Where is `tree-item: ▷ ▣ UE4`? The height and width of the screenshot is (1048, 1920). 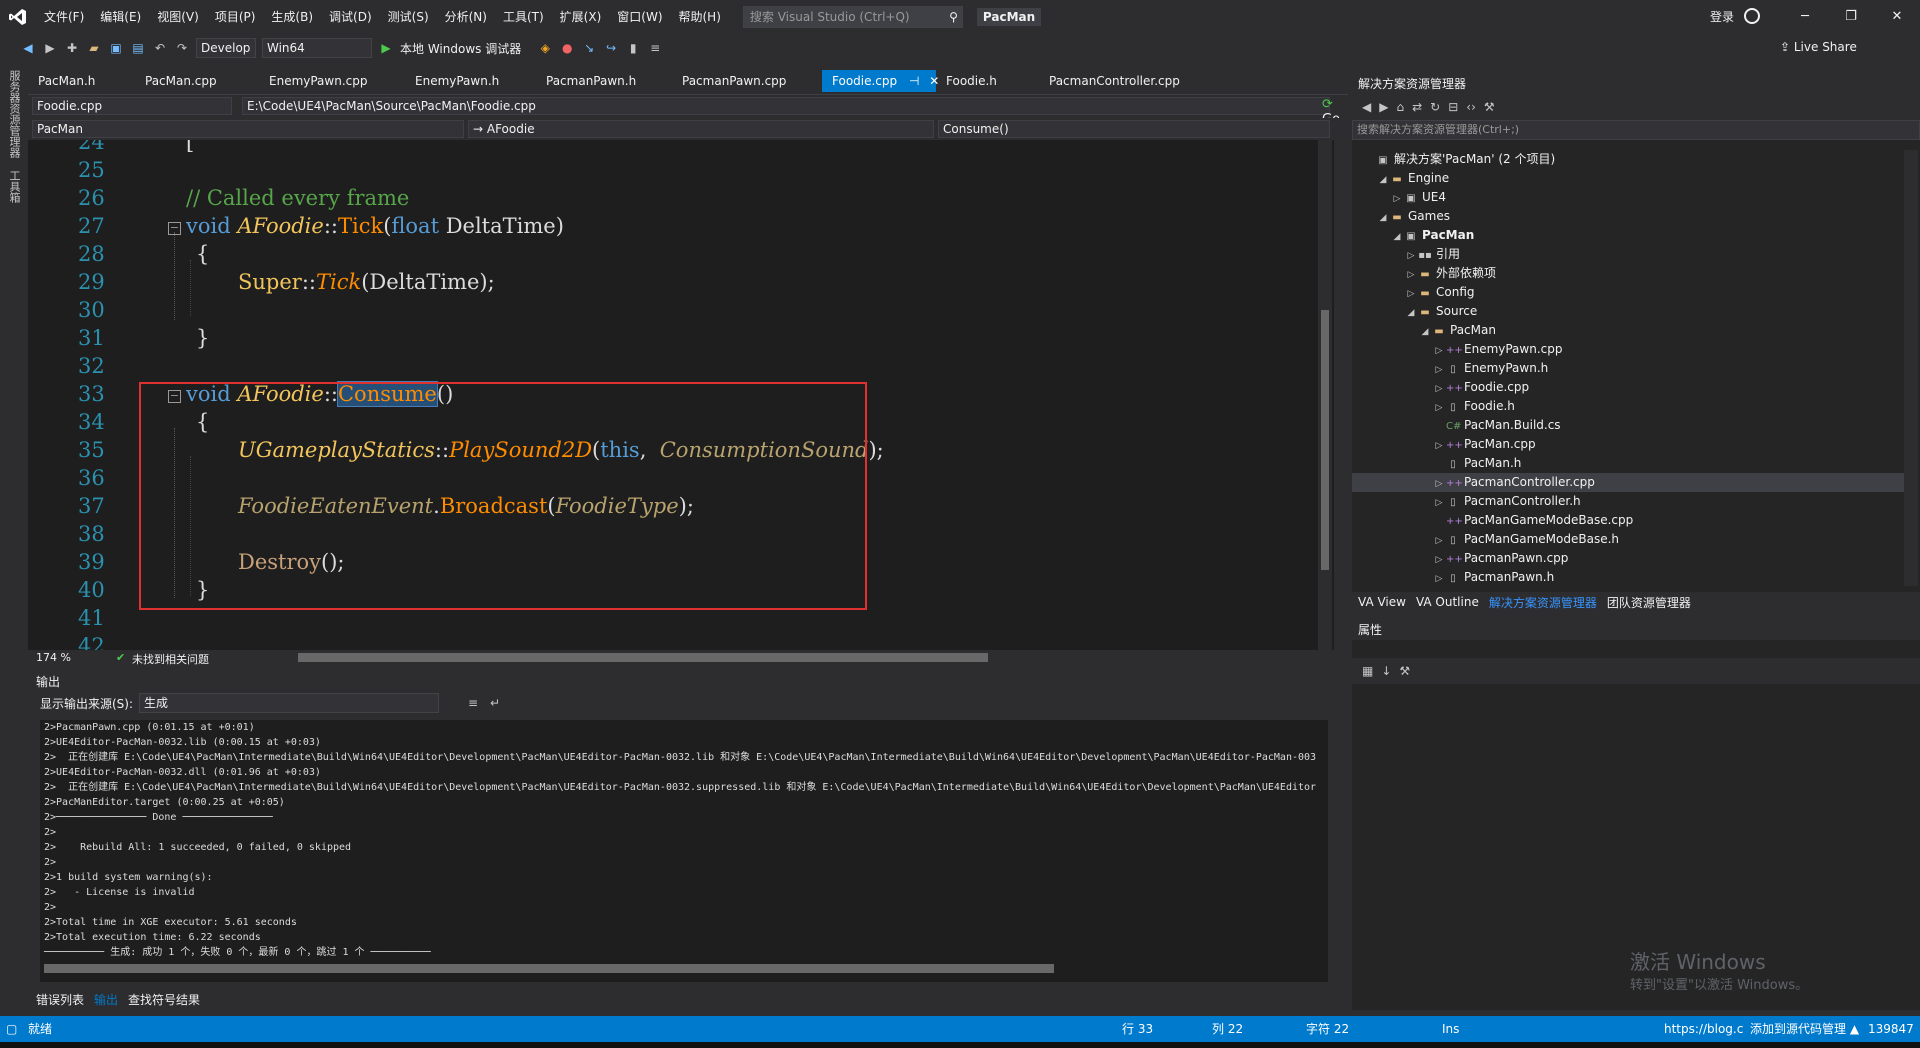
tree-item: ▷ ▣ UE4 is located at coordinates (1628, 197).